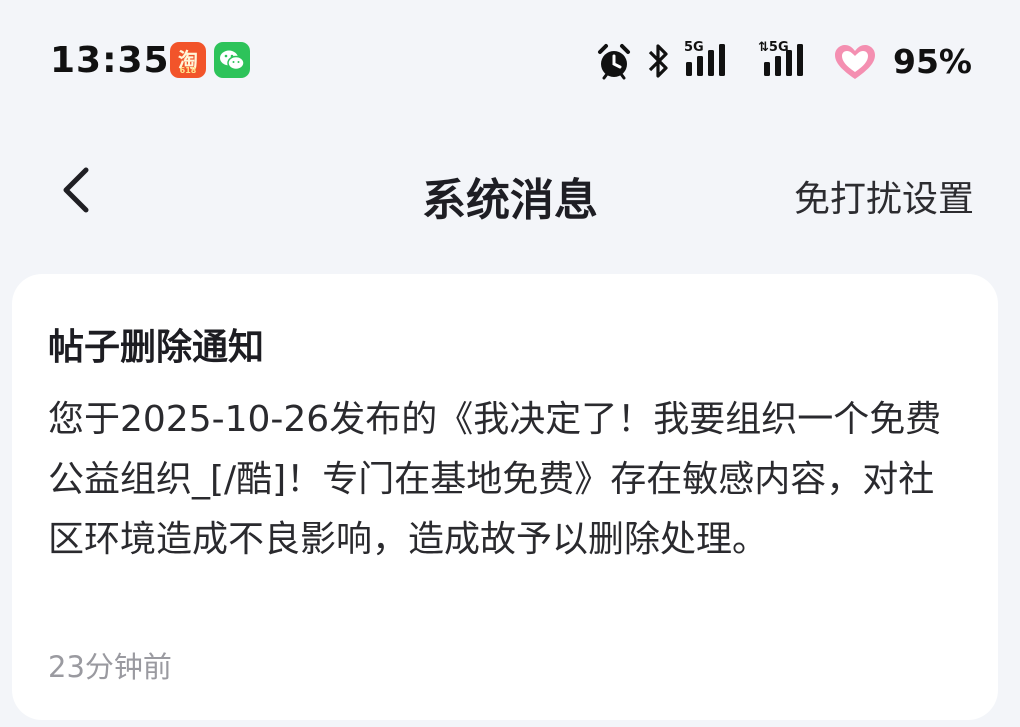 The width and height of the screenshot is (1020, 727). I want to click on heart-icon, so click(855, 62).